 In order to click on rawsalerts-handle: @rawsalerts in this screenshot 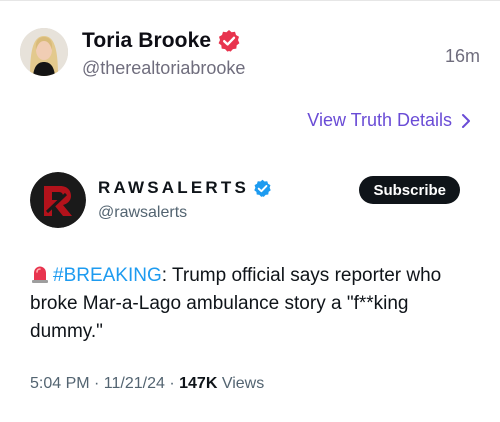, I will do `click(142, 213)`.